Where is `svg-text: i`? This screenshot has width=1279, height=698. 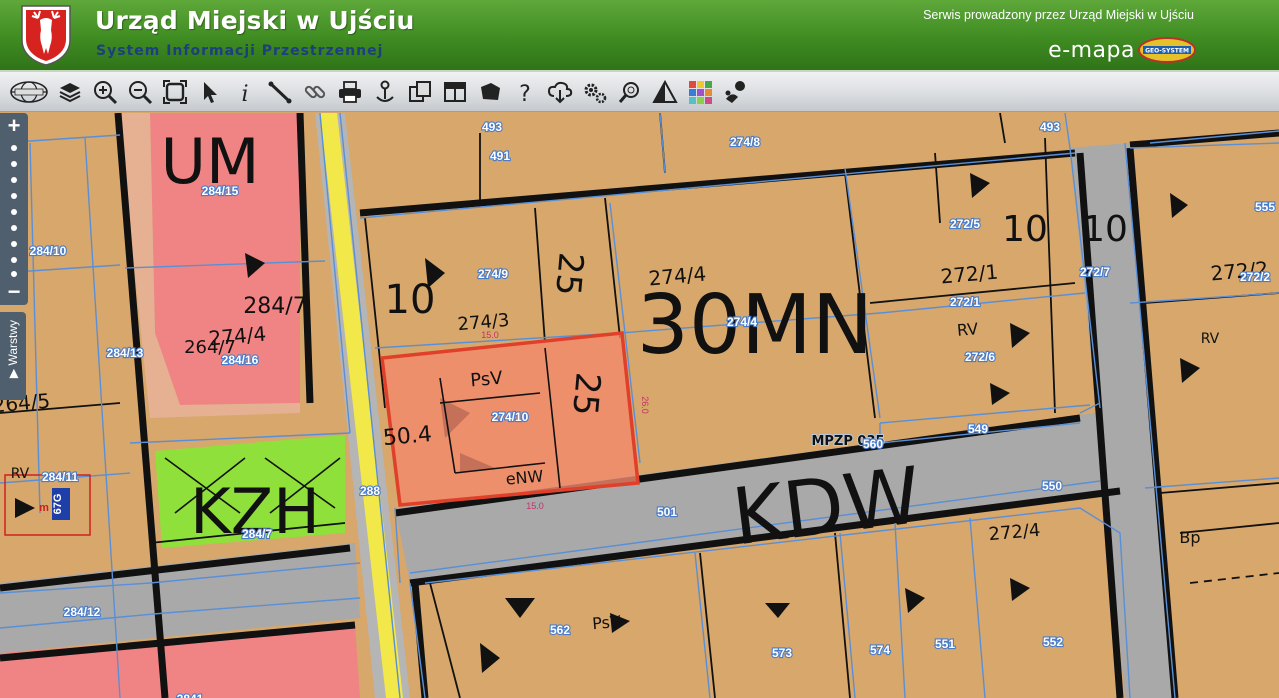 svg-text: i is located at coordinates (244, 93).